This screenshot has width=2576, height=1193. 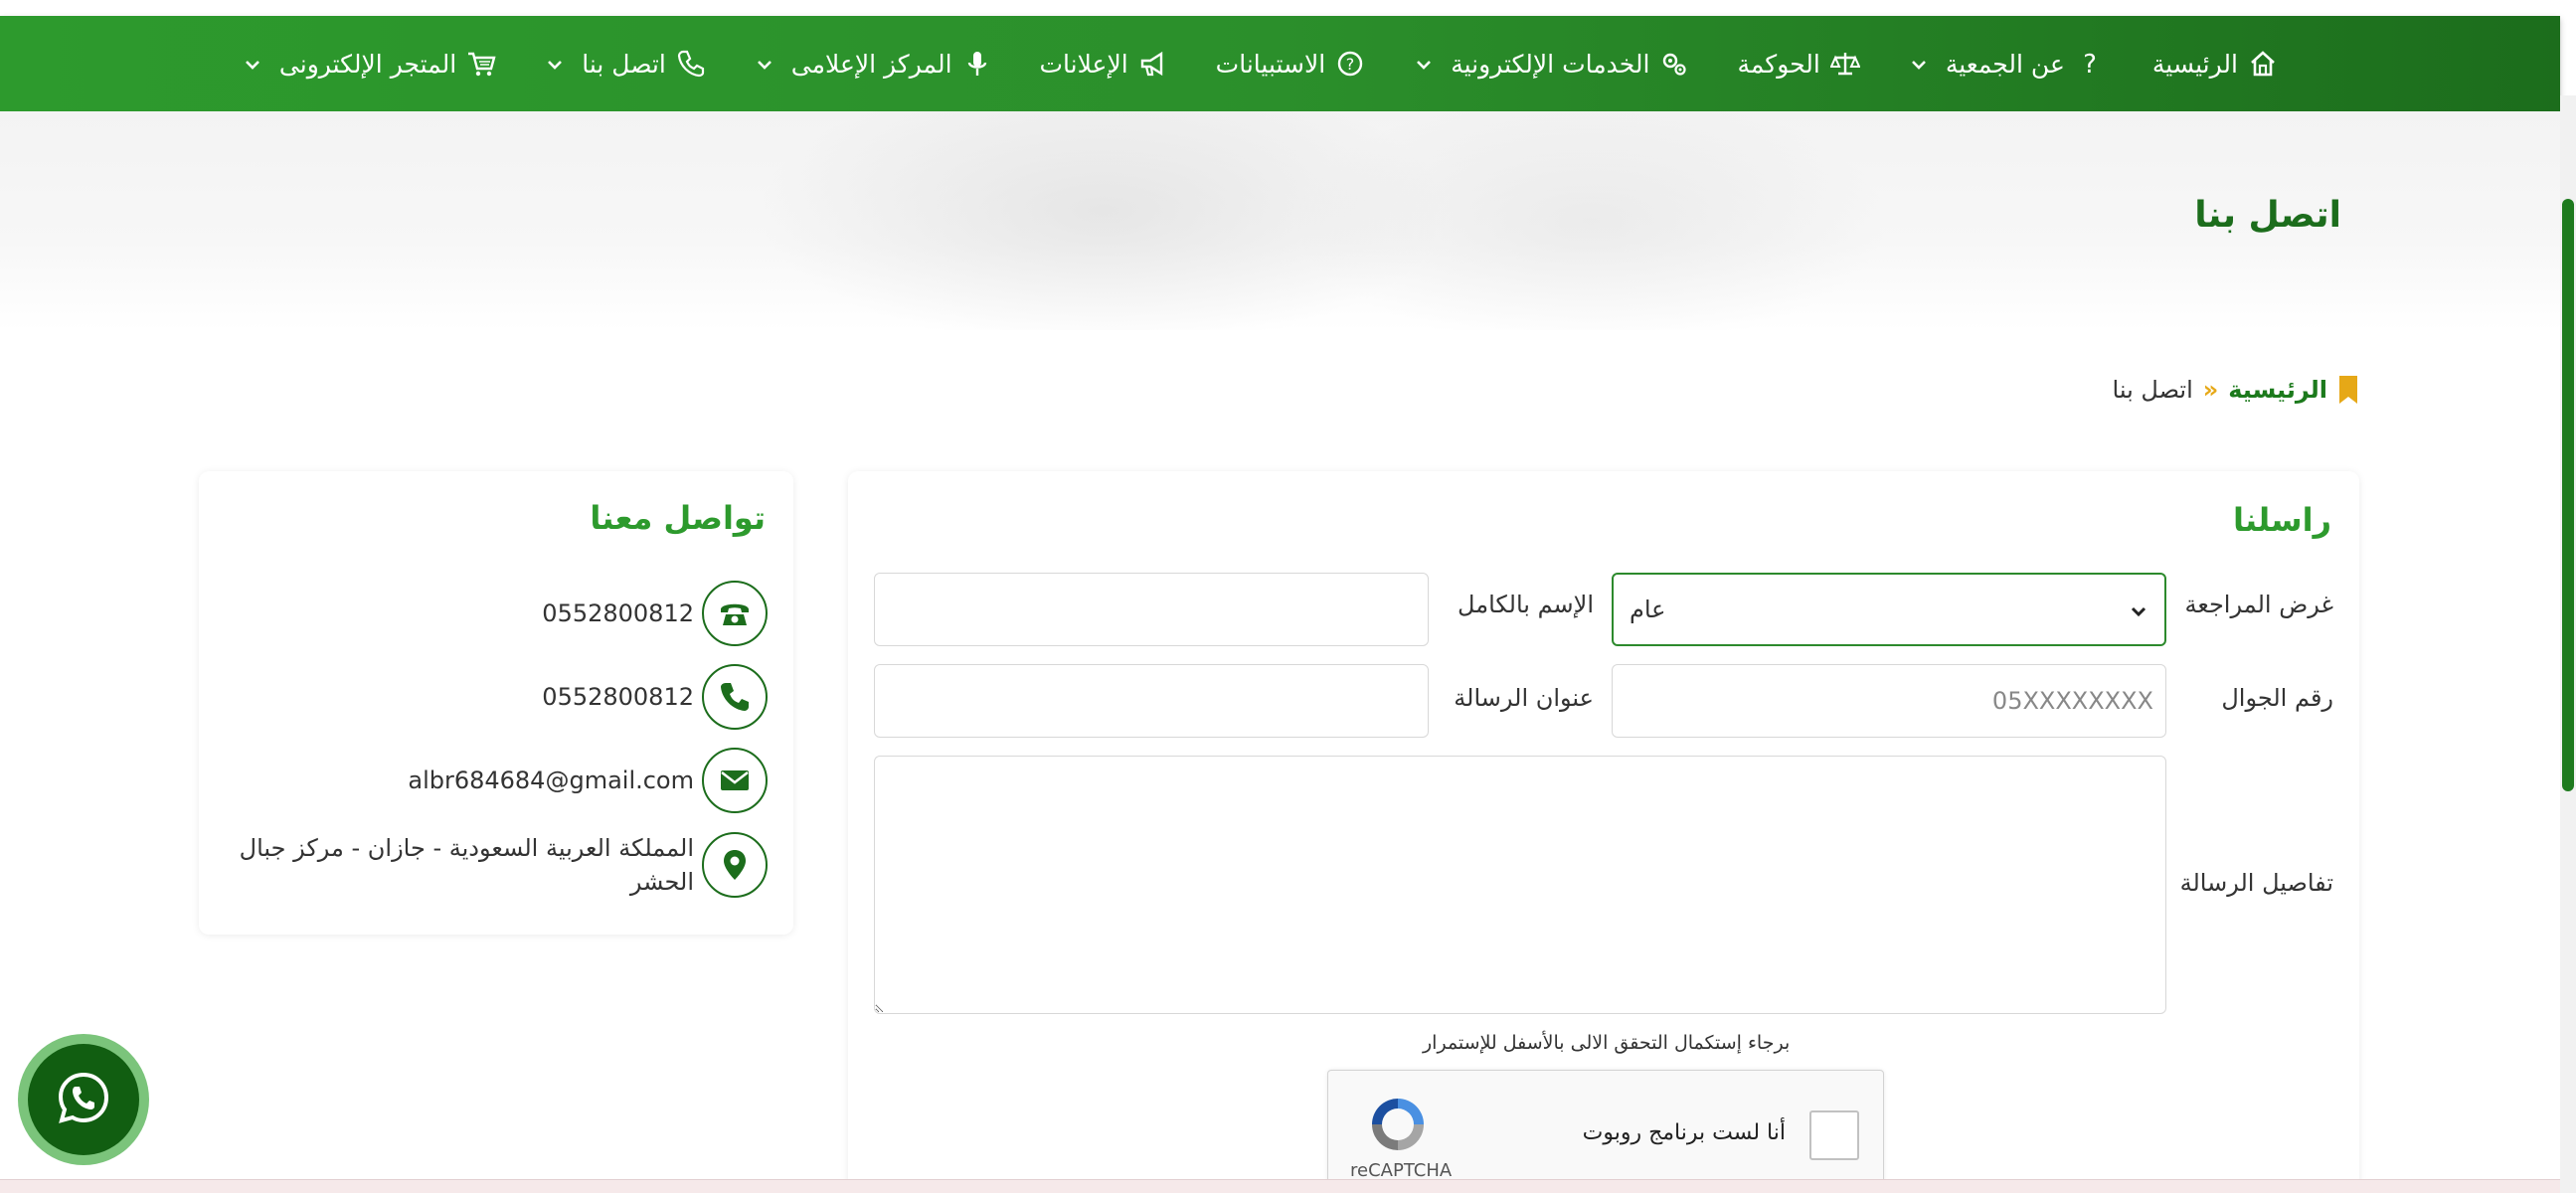 I want to click on contact-mobile-row: 0552800812, so click(x=655, y=697).